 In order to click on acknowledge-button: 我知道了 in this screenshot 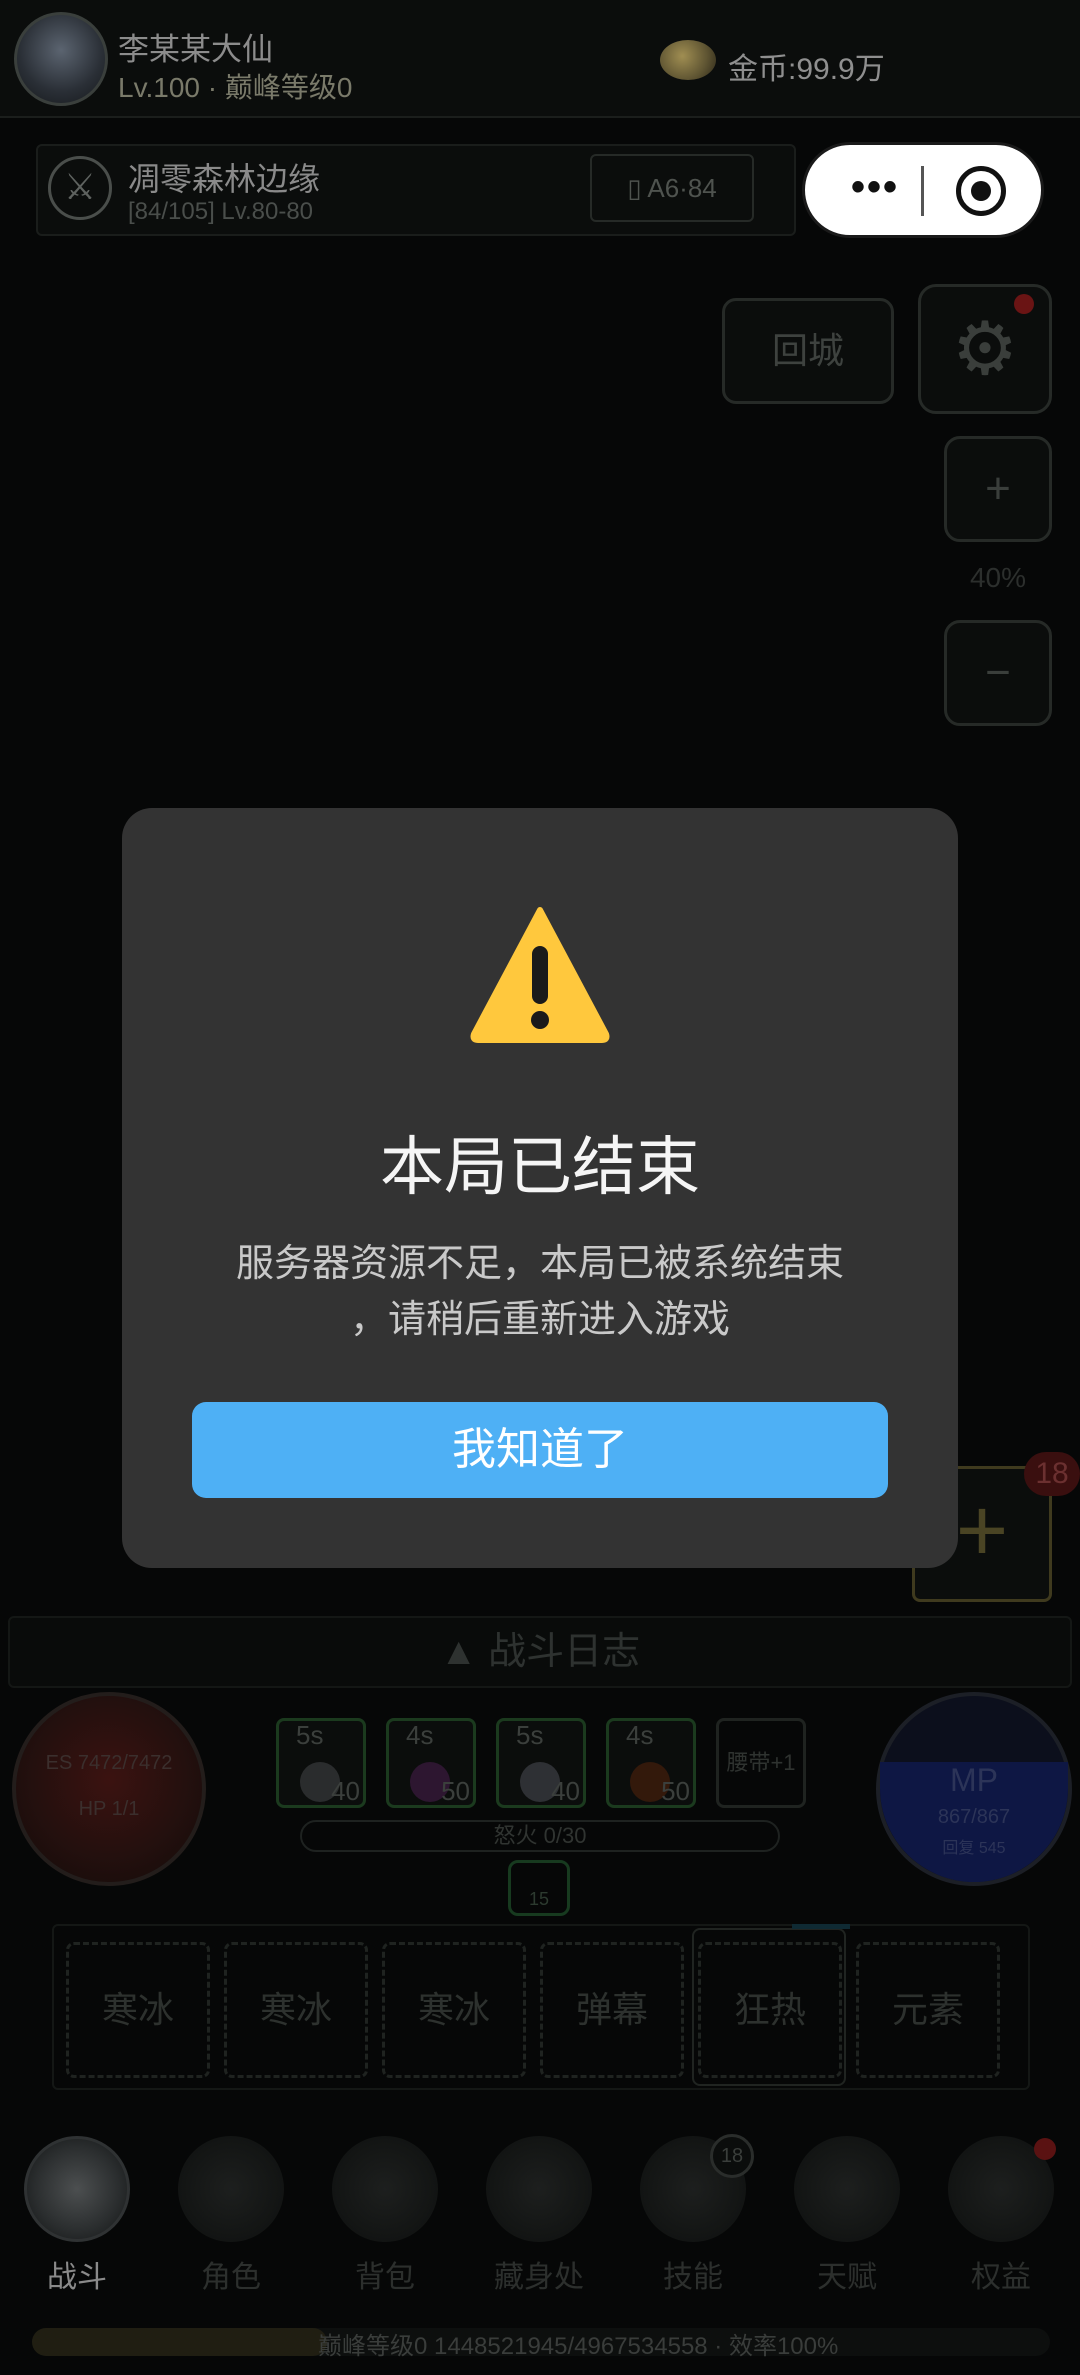, I will do `click(540, 1450)`.